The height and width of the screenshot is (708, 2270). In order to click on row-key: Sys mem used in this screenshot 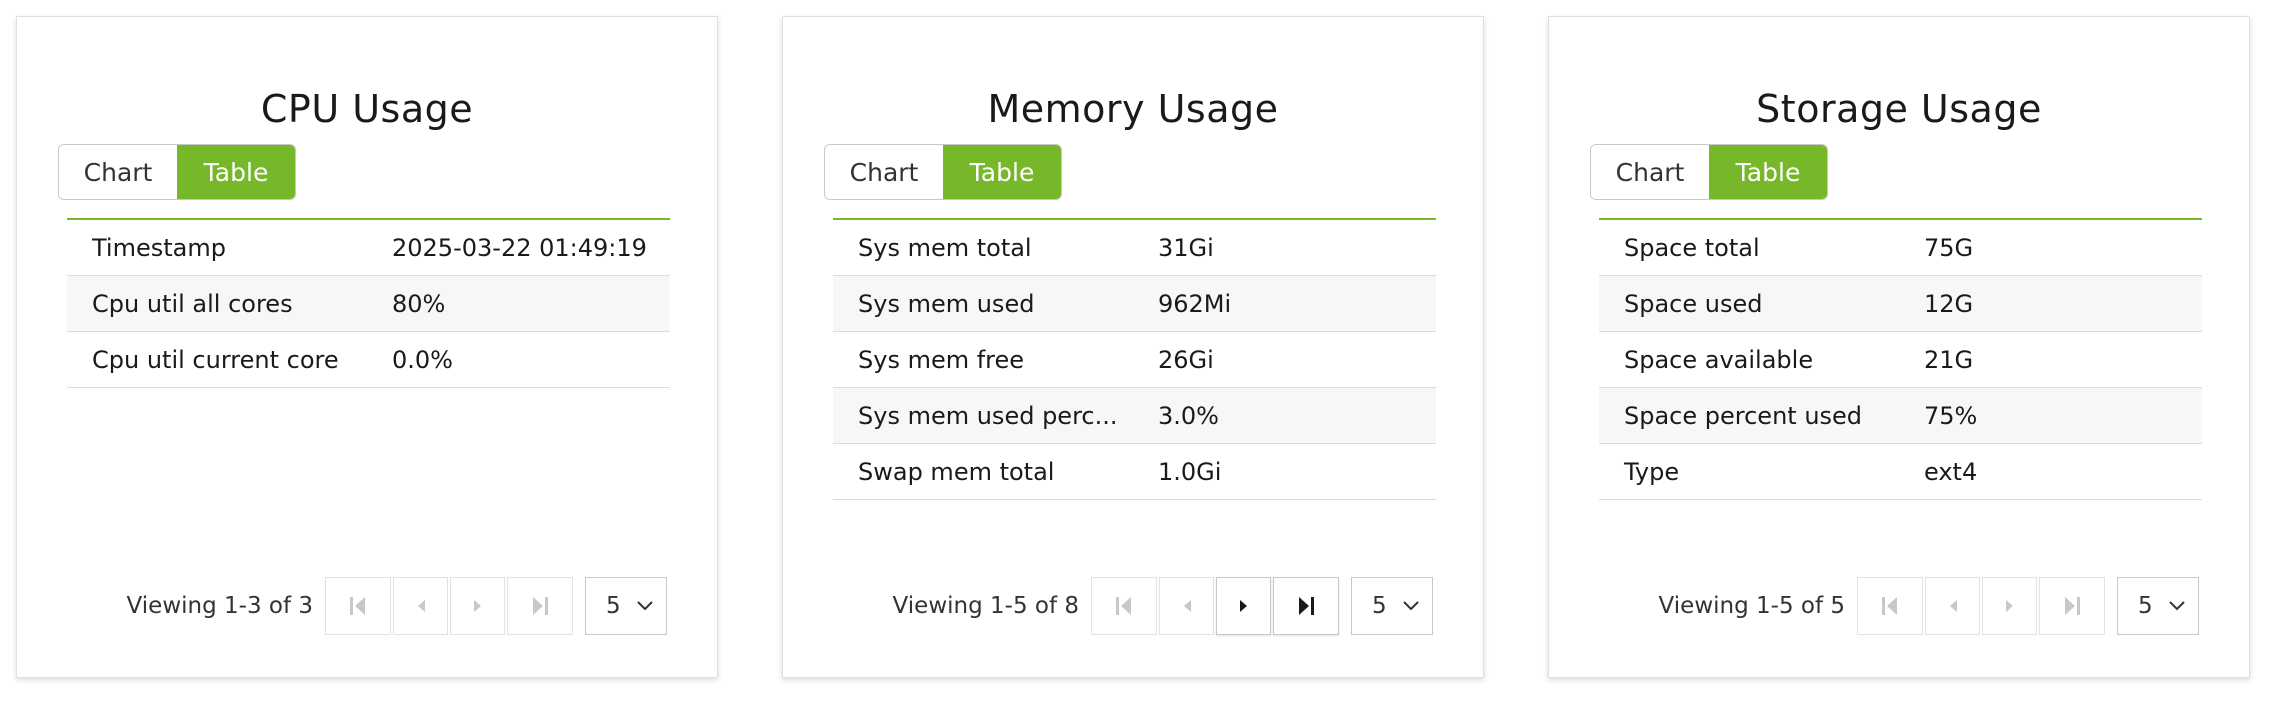, I will do `click(983, 303)`.